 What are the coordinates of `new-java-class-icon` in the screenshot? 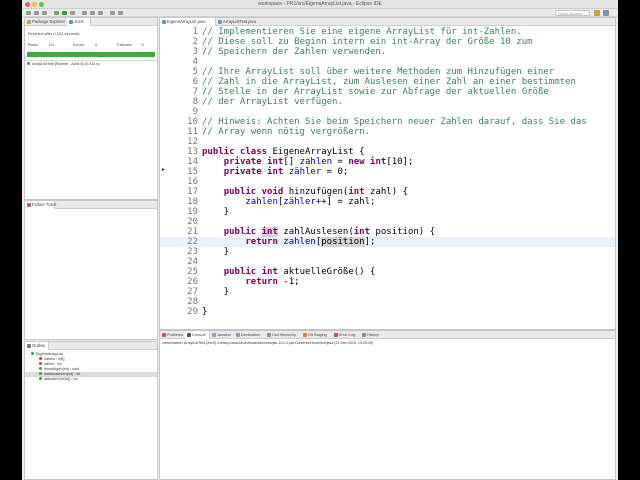 It's located at (84, 13).